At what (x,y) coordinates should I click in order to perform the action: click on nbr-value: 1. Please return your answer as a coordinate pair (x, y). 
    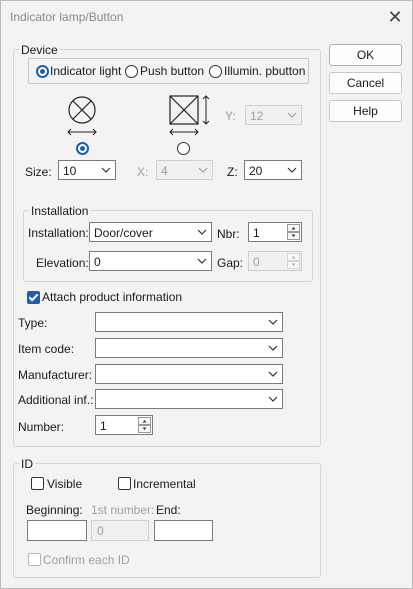
    Looking at the image, I should click on (256, 233).